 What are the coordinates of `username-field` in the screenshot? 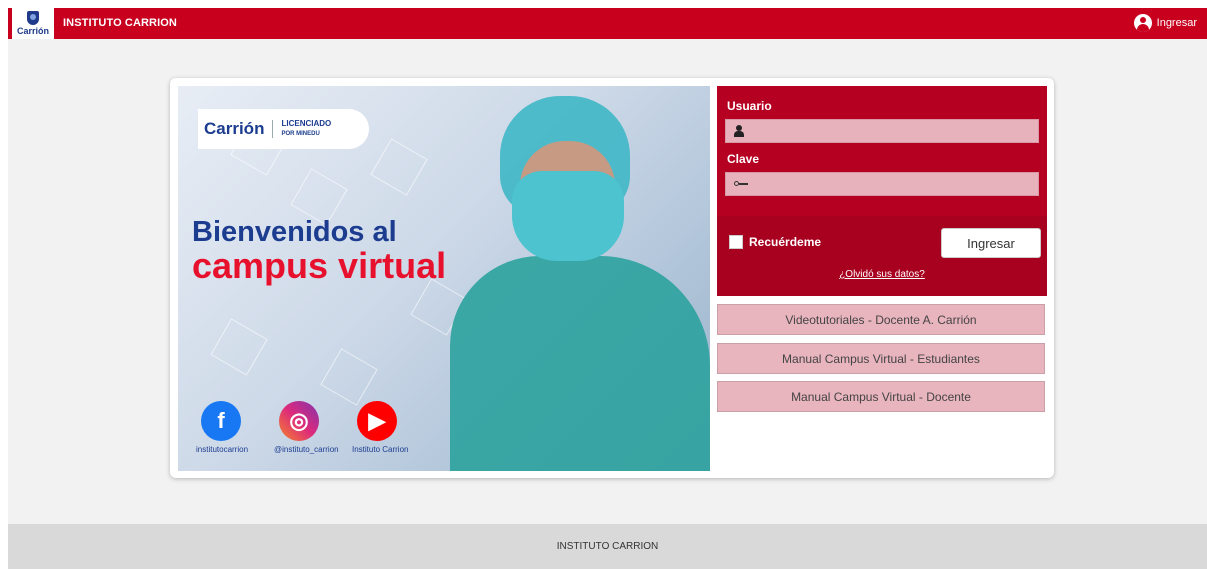 It's located at (882, 131).